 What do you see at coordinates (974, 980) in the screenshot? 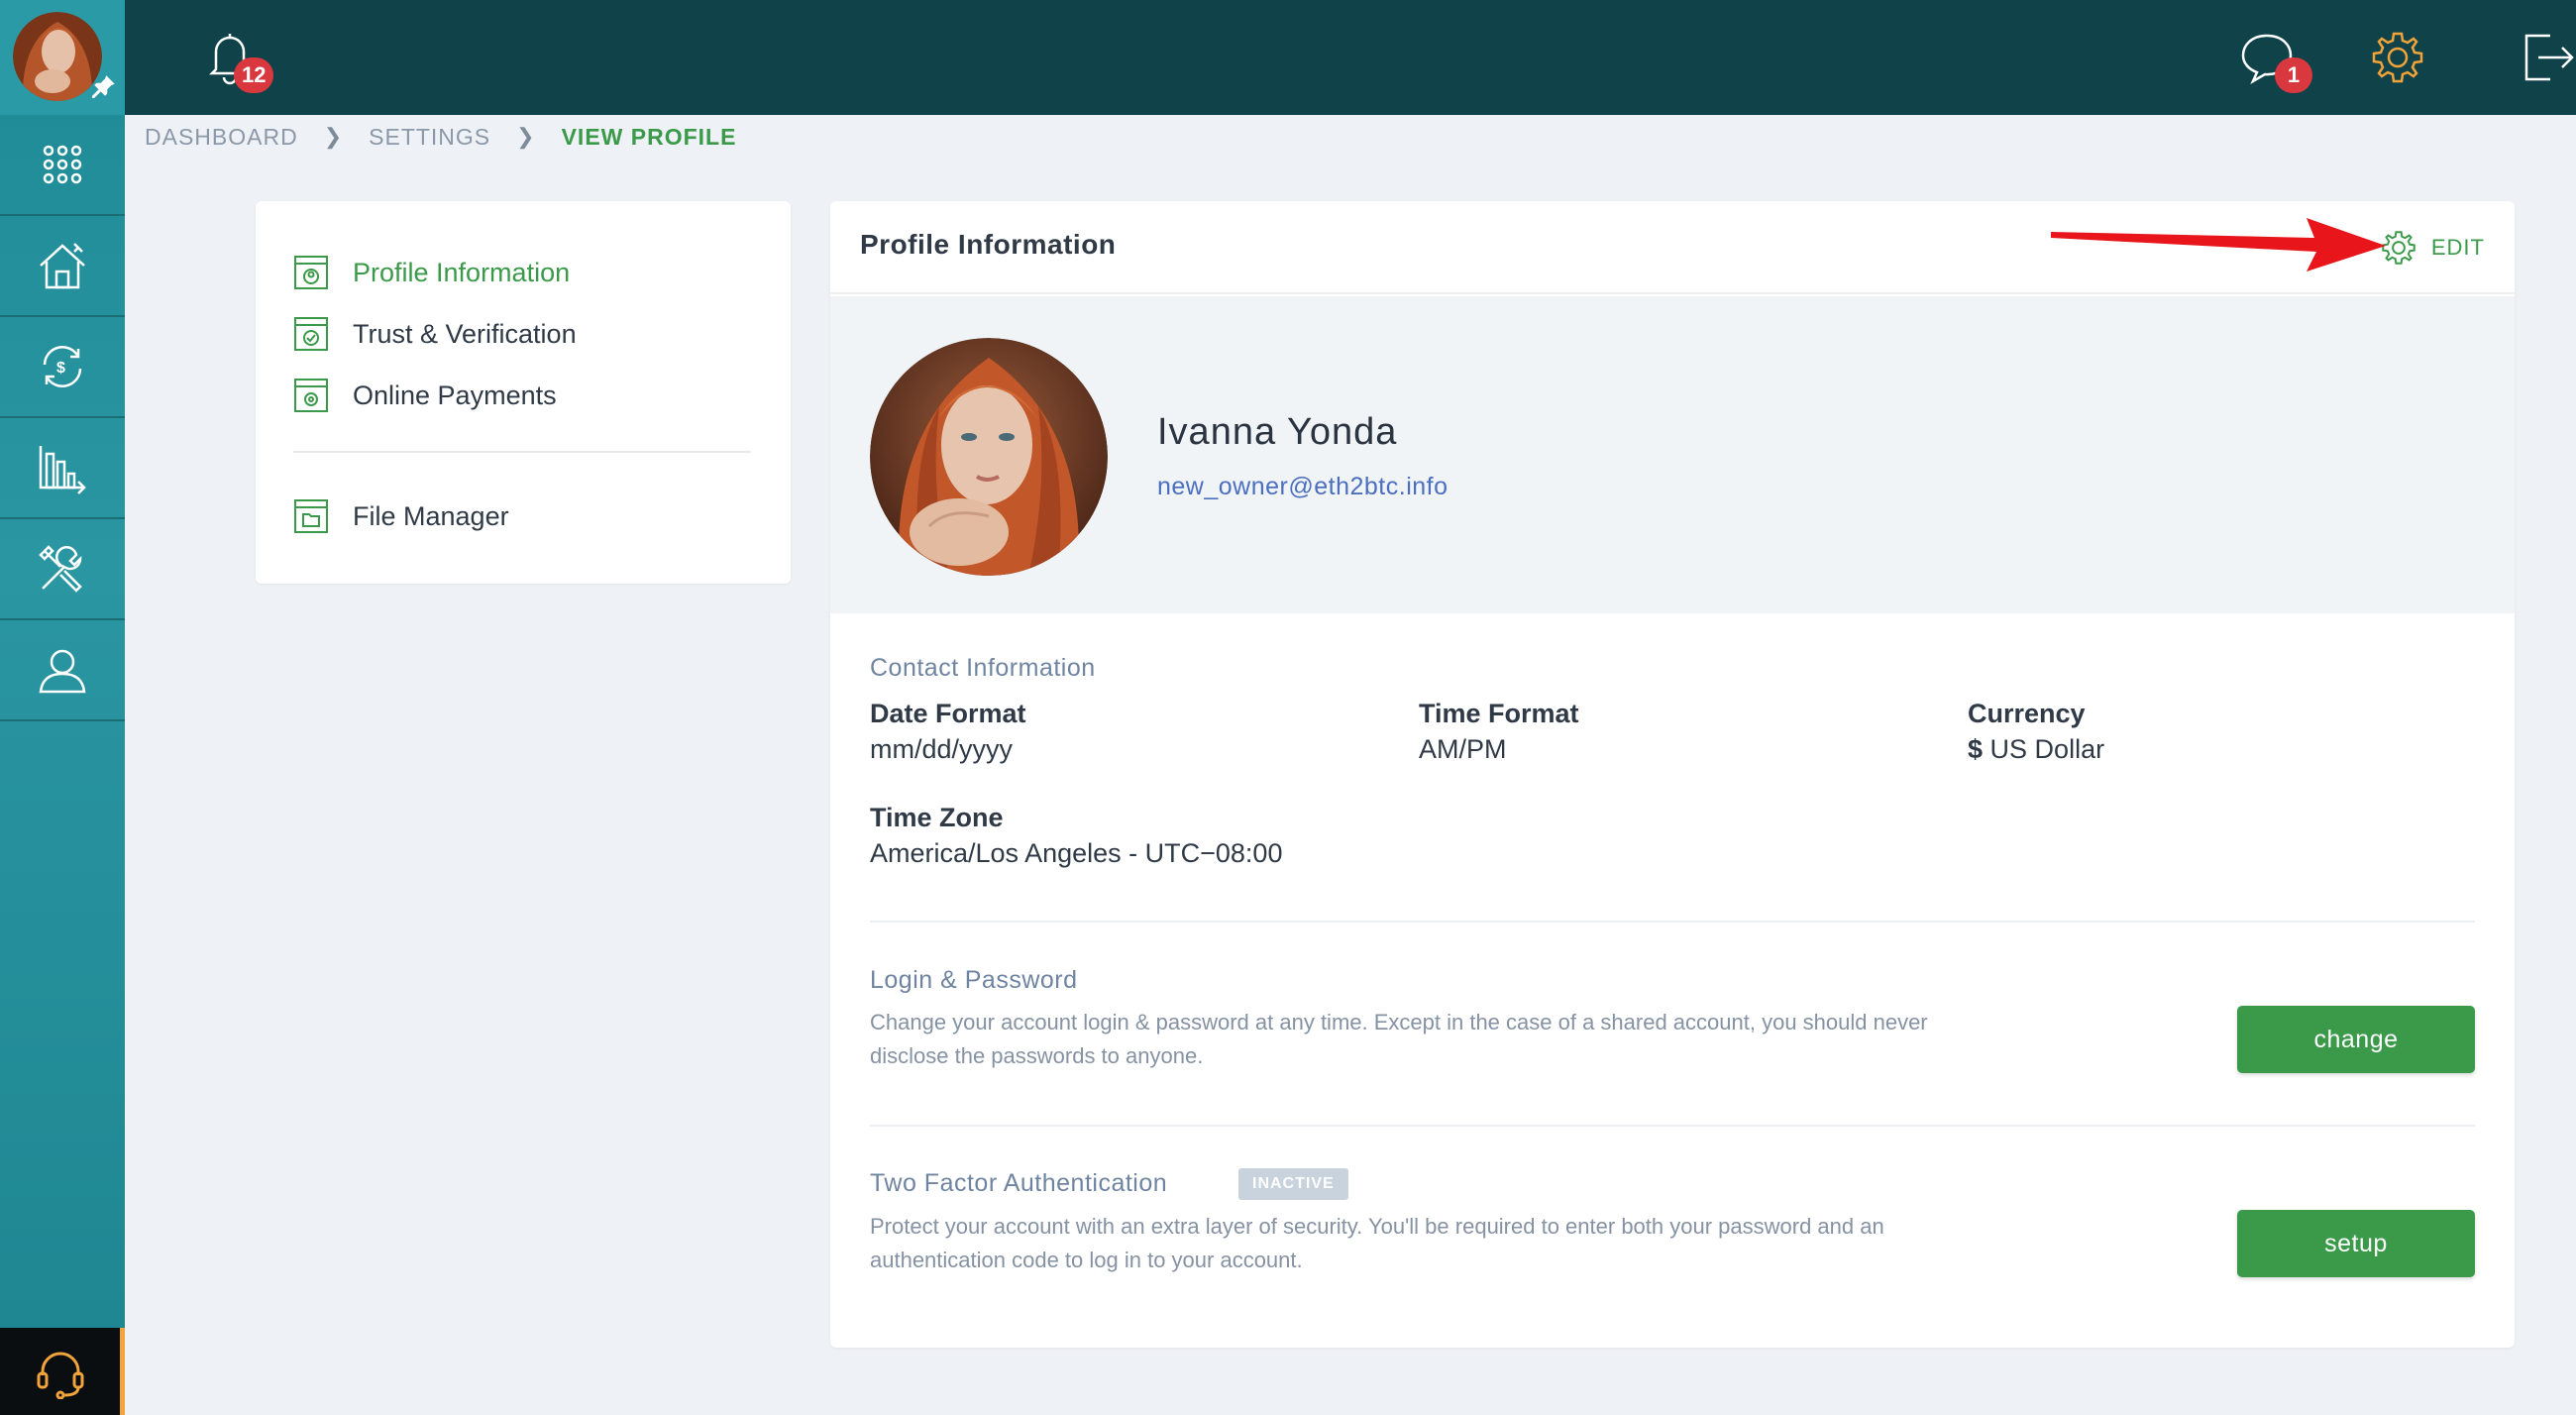
I see `login-section-title: Login & Password` at bounding box center [974, 980].